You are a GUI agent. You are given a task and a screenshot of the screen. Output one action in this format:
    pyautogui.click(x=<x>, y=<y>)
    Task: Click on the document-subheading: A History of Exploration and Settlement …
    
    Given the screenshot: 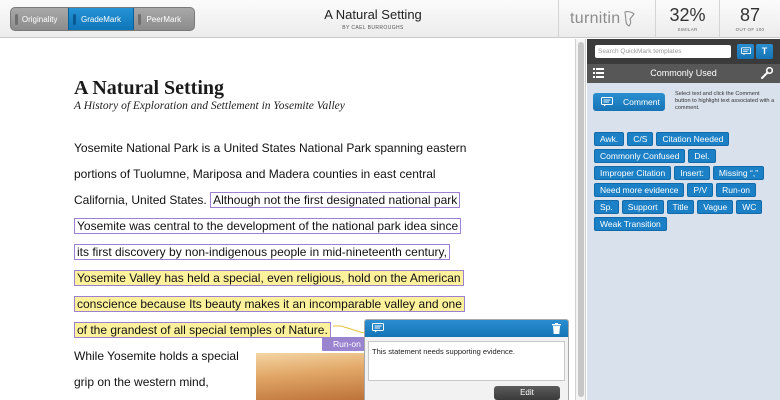 What is the action you would take?
    pyautogui.click(x=209, y=106)
    